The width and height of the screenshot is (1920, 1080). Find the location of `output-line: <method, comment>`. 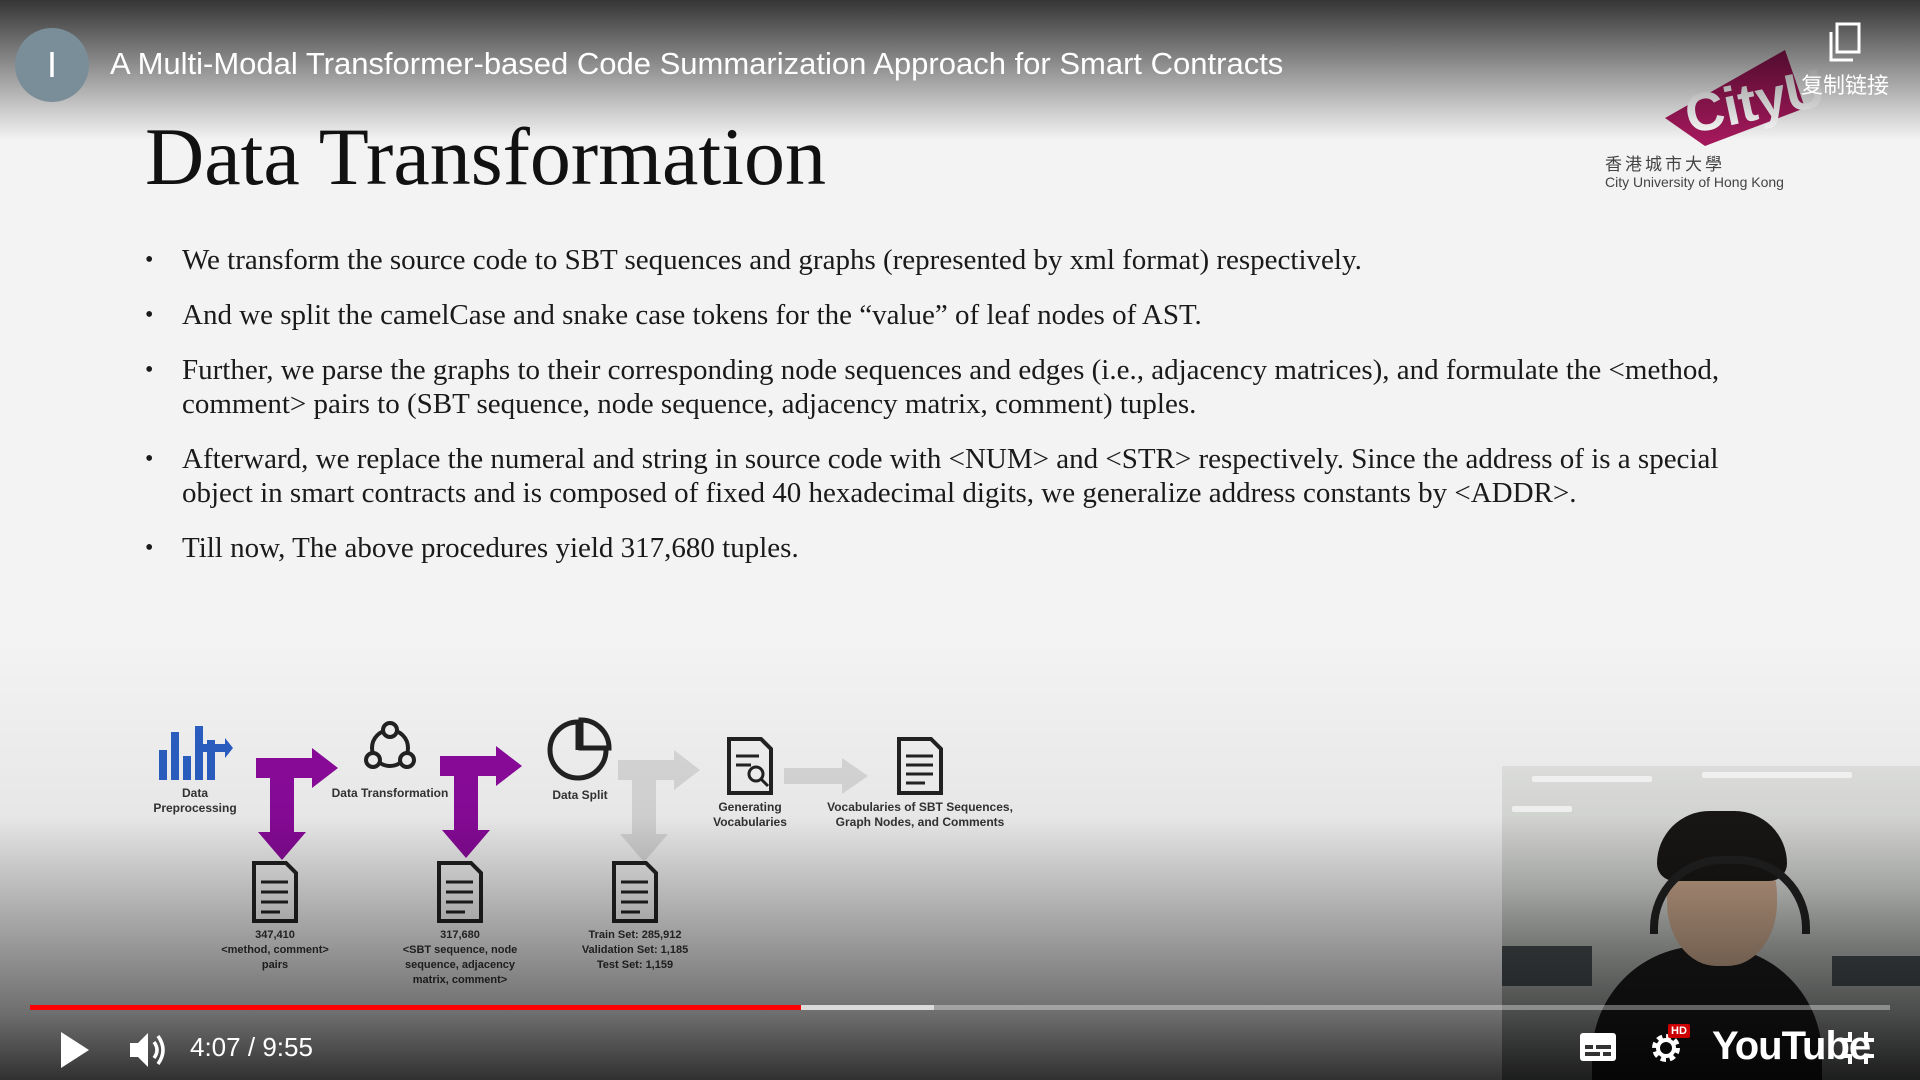

output-line: <method, comment> is located at coordinates (275, 950).